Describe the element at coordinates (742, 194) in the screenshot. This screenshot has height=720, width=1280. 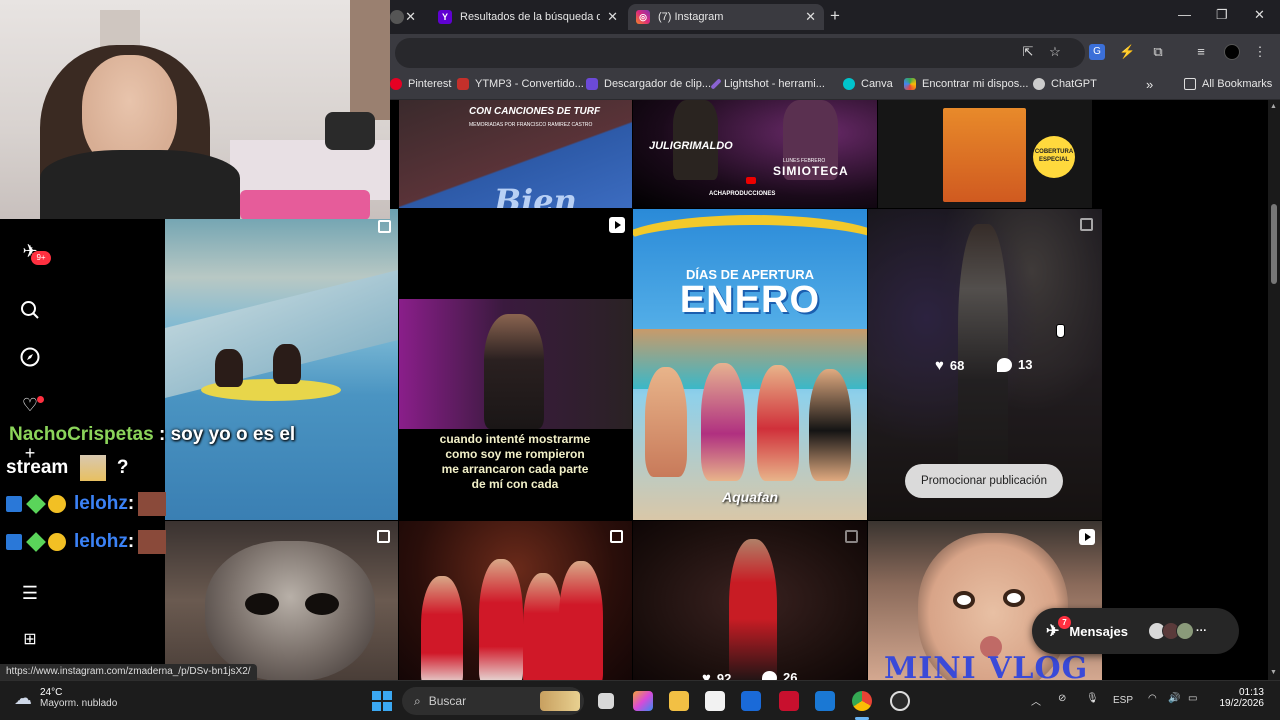
I see `post-producer: ACHAPRODUCCIONES` at that location.